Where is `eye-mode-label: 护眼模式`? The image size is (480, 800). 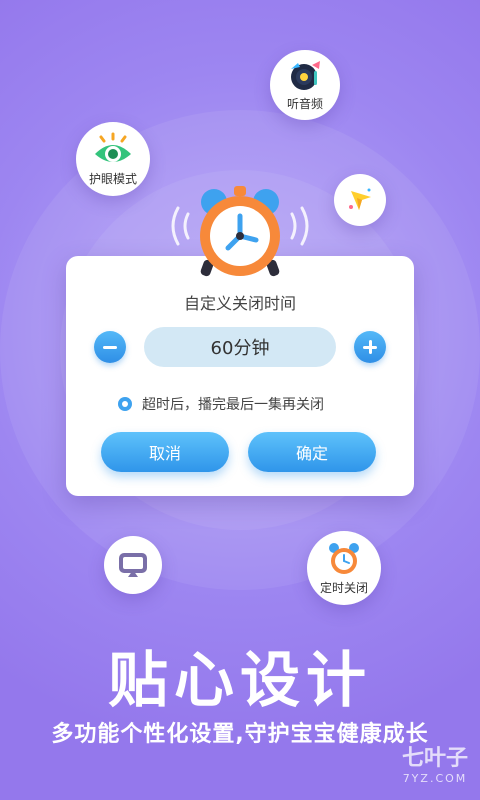
eye-mode-label: 护眼模式 is located at coordinates (112, 178).